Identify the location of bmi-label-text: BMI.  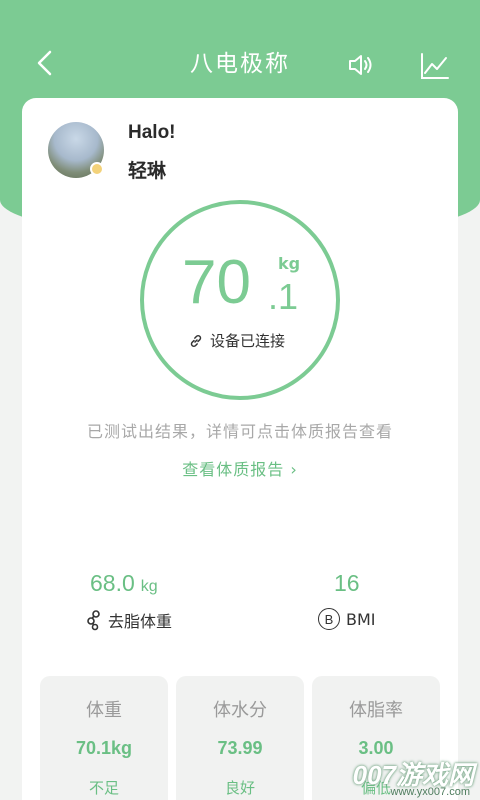
(361, 619).